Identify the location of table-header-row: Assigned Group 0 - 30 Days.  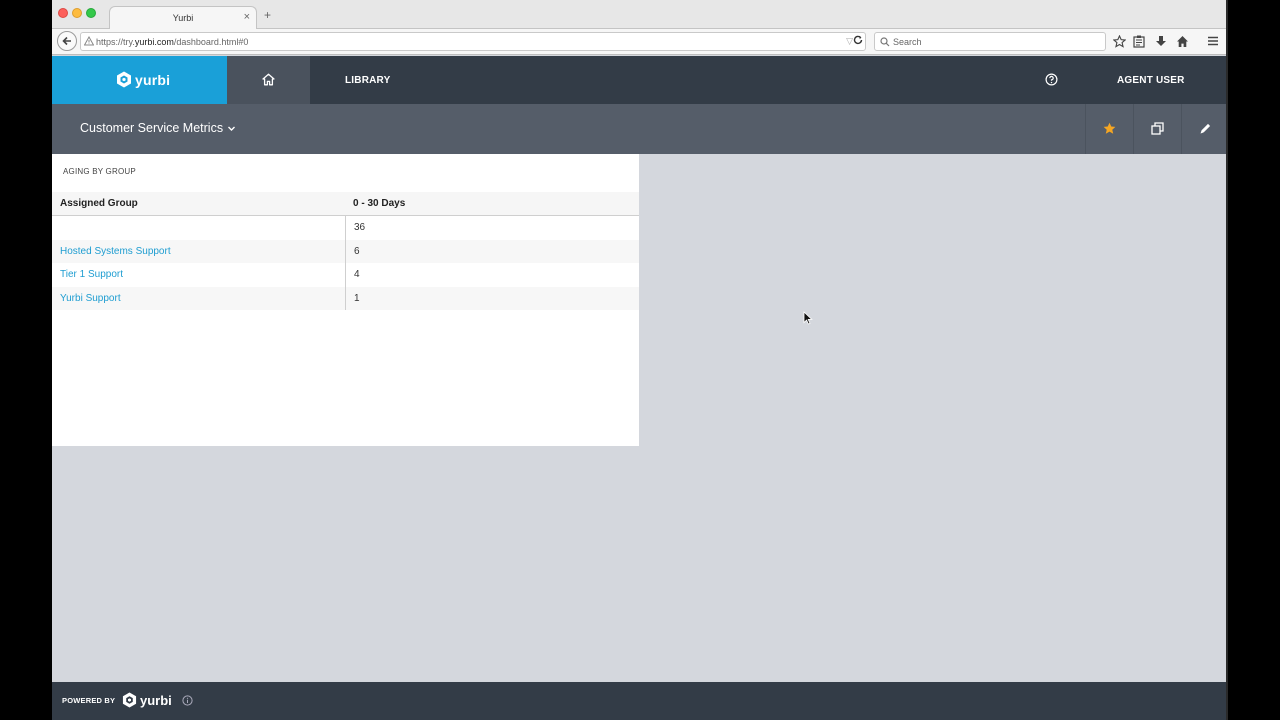
(345, 204).